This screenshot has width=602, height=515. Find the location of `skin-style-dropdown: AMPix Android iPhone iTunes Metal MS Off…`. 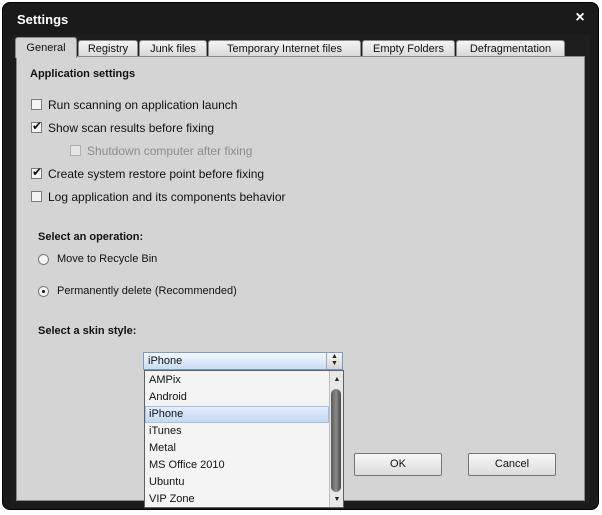

skin-style-dropdown: AMPix Android iPhone iTunes Metal MS Off… is located at coordinates (244, 439).